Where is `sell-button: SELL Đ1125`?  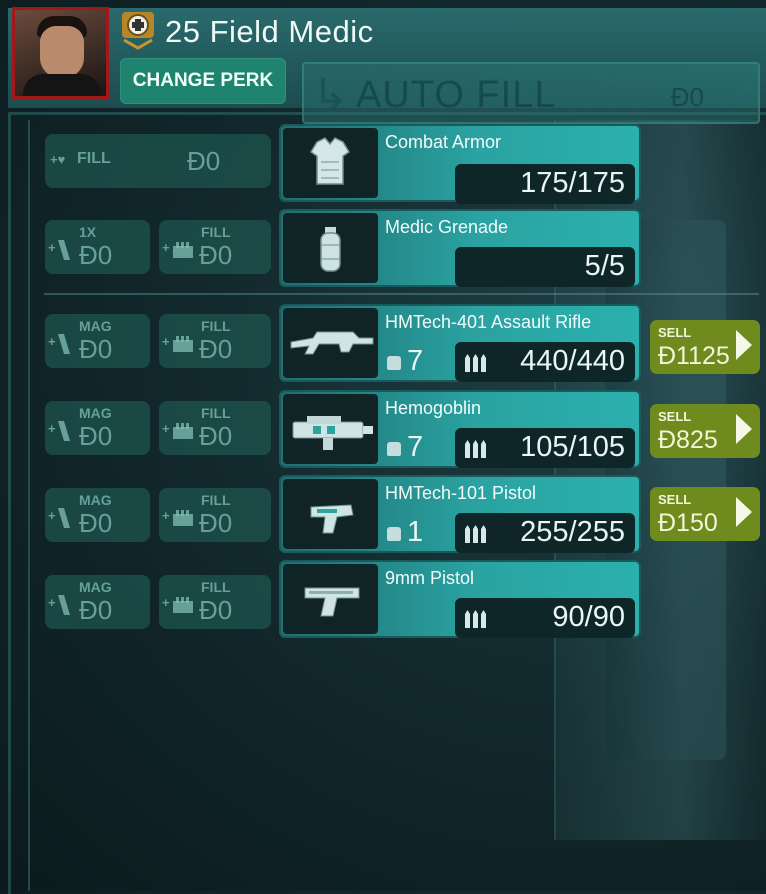 sell-button: SELL Đ1125 is located at coordinates (705, 347).